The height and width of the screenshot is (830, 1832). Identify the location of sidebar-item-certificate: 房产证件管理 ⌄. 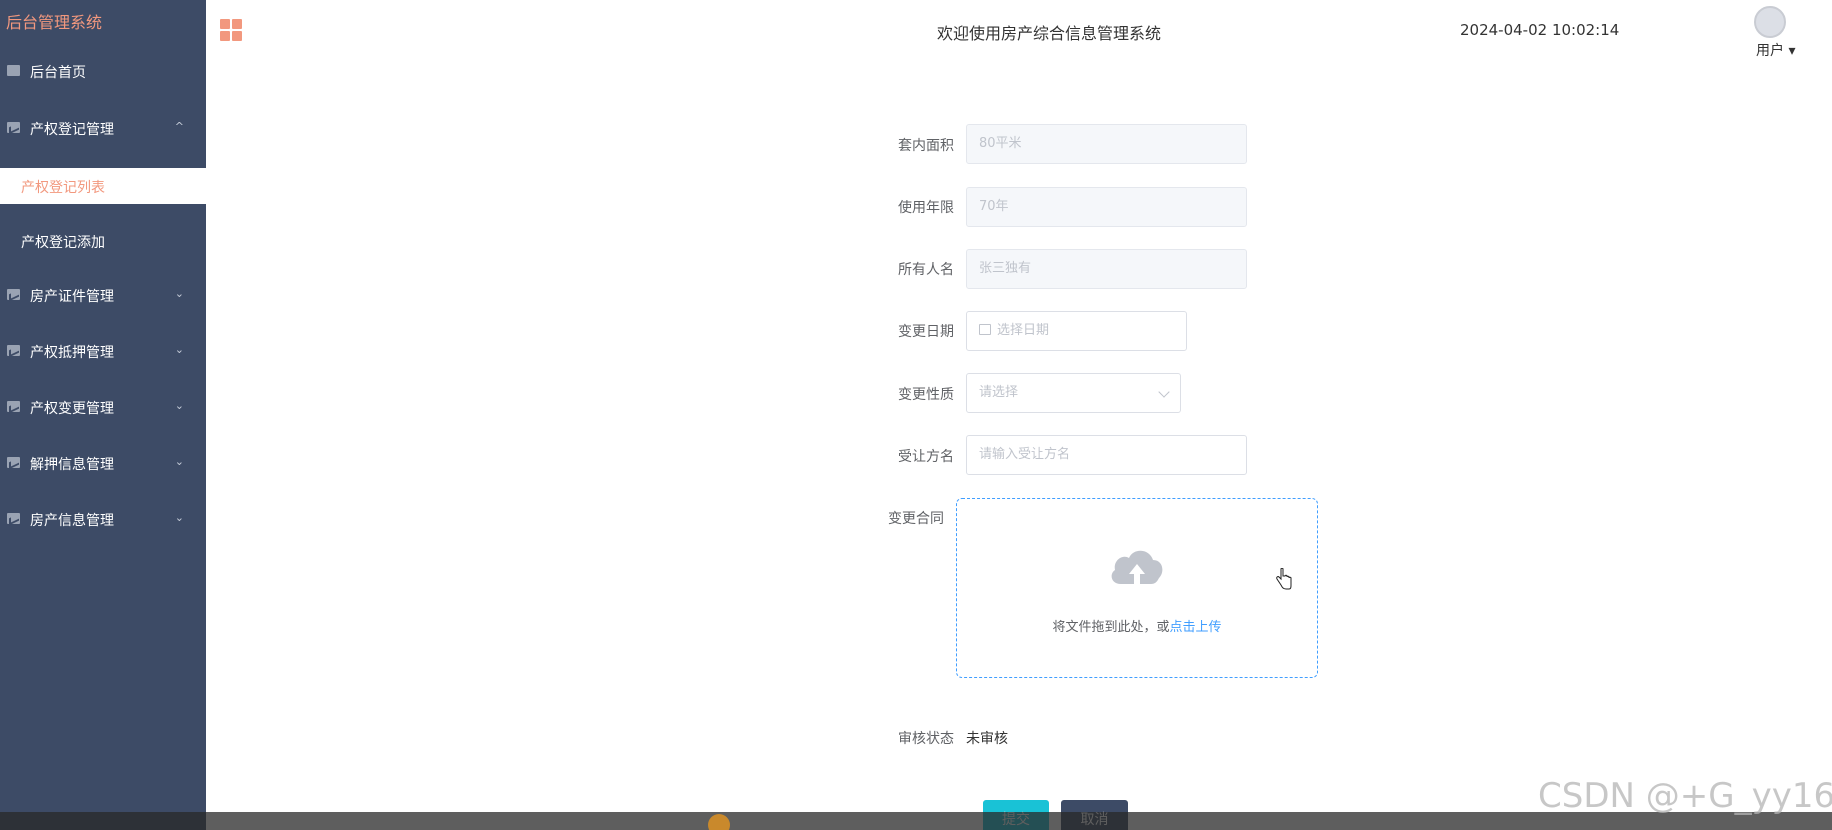
(103, 295).